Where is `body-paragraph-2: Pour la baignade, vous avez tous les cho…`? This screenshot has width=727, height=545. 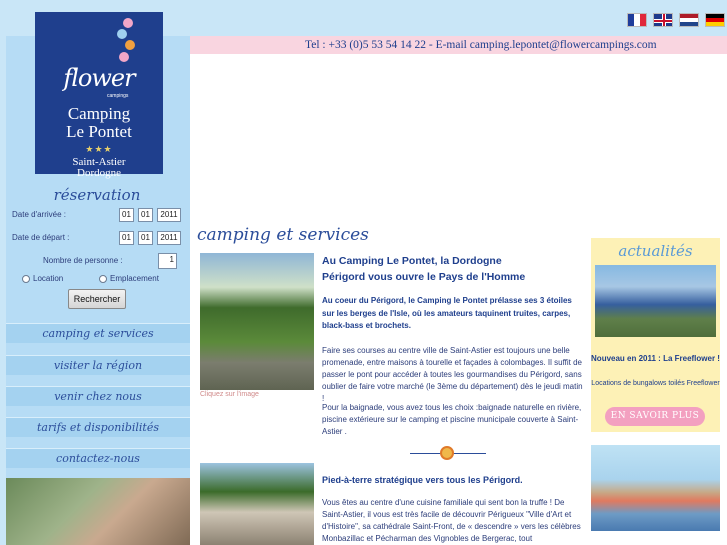 body-paragraph-2: Pour la baignade, vous avez tous les cho… is located at coordinates (452, 419).